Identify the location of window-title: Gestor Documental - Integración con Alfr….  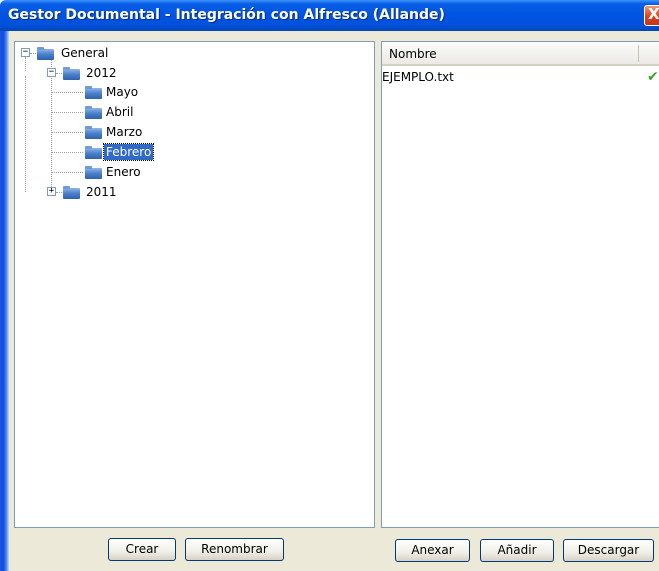
(226, 15).